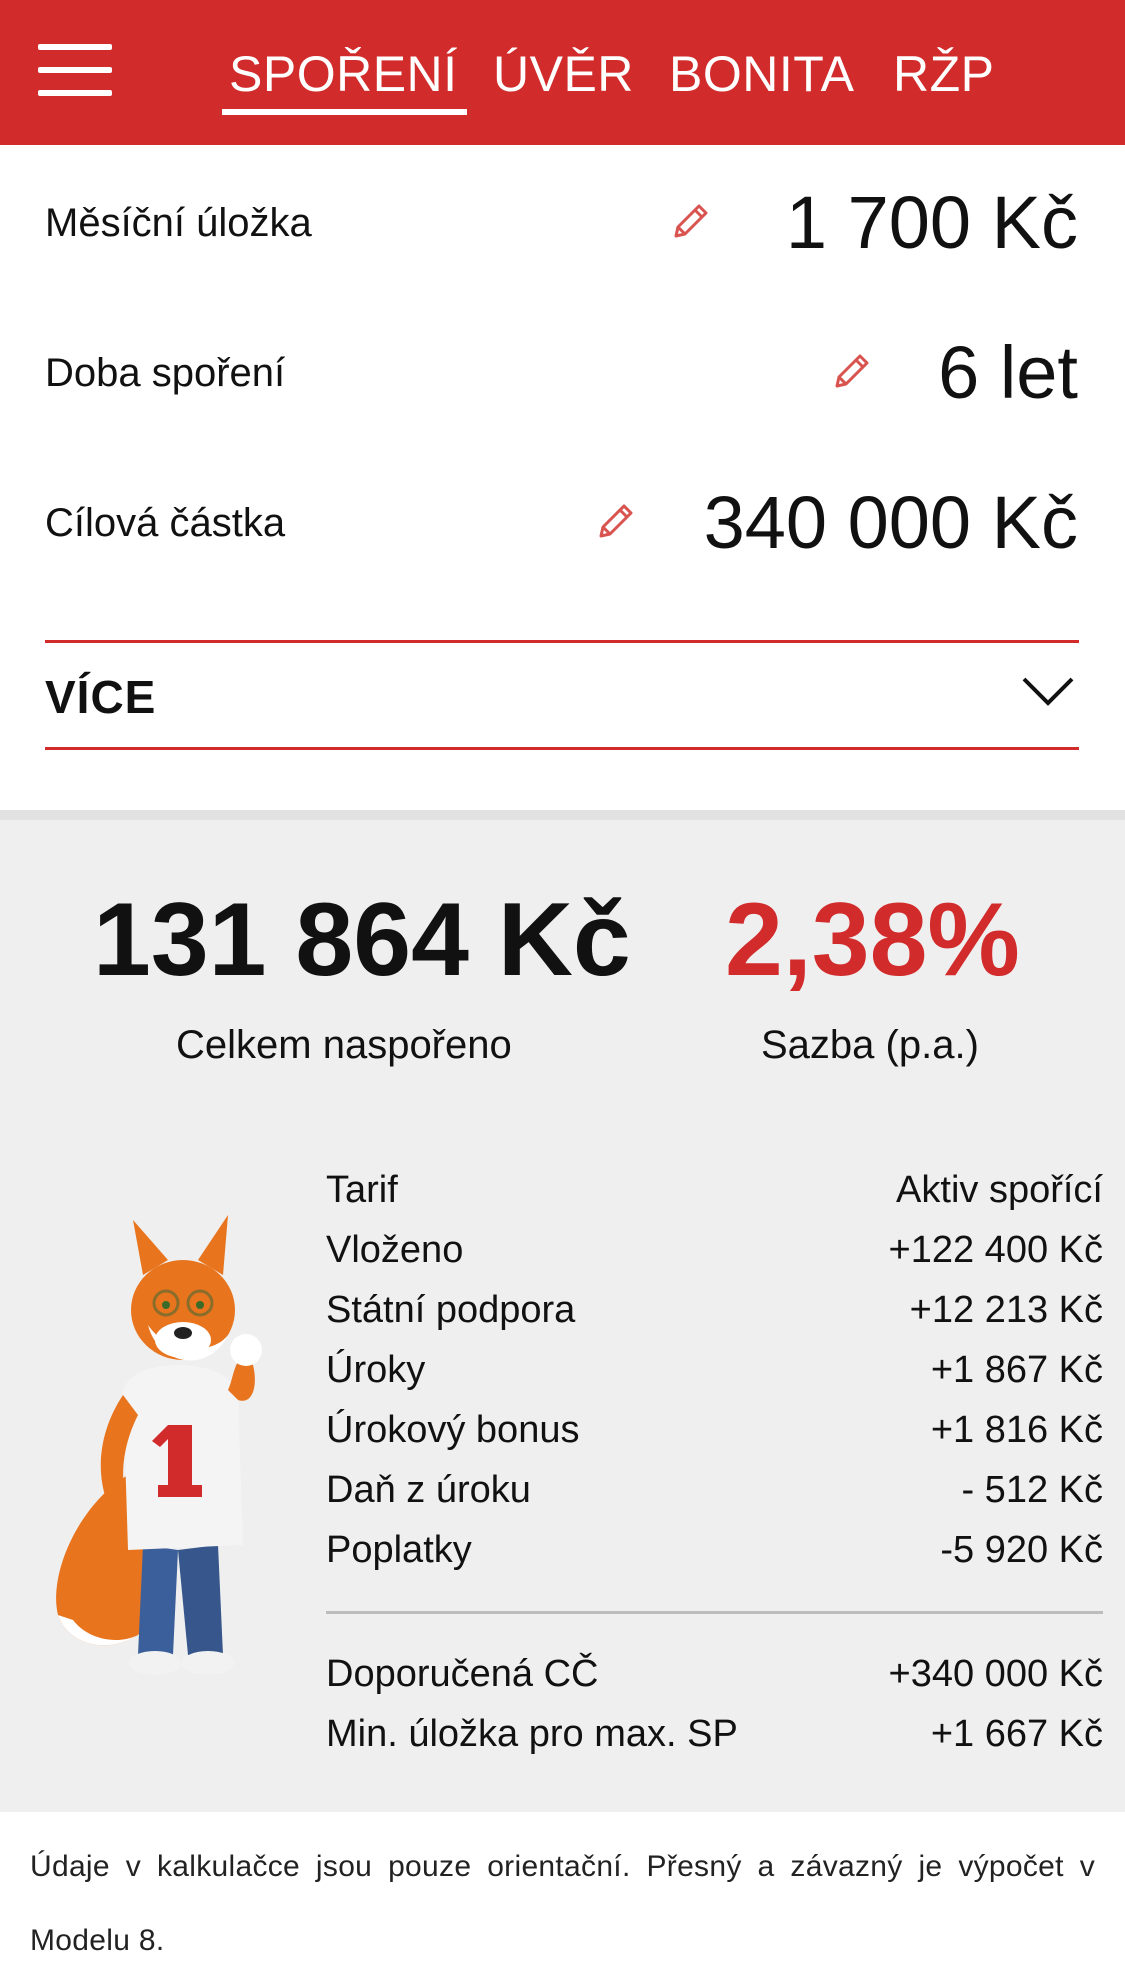  Describe the element at coordinates (532, 1734) in the screenshot. I see `detail-label: Min. úložka pro max. SP` at that location.